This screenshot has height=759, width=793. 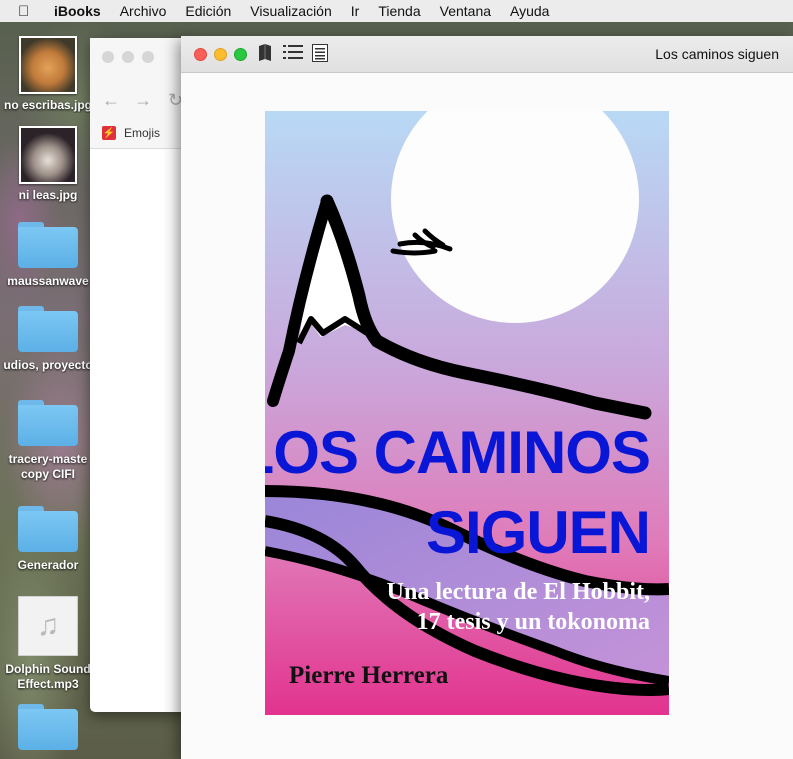 I want to click on desktop-icon-tracery: tracery-maste copy CIFI, so click(x=48, y=441).